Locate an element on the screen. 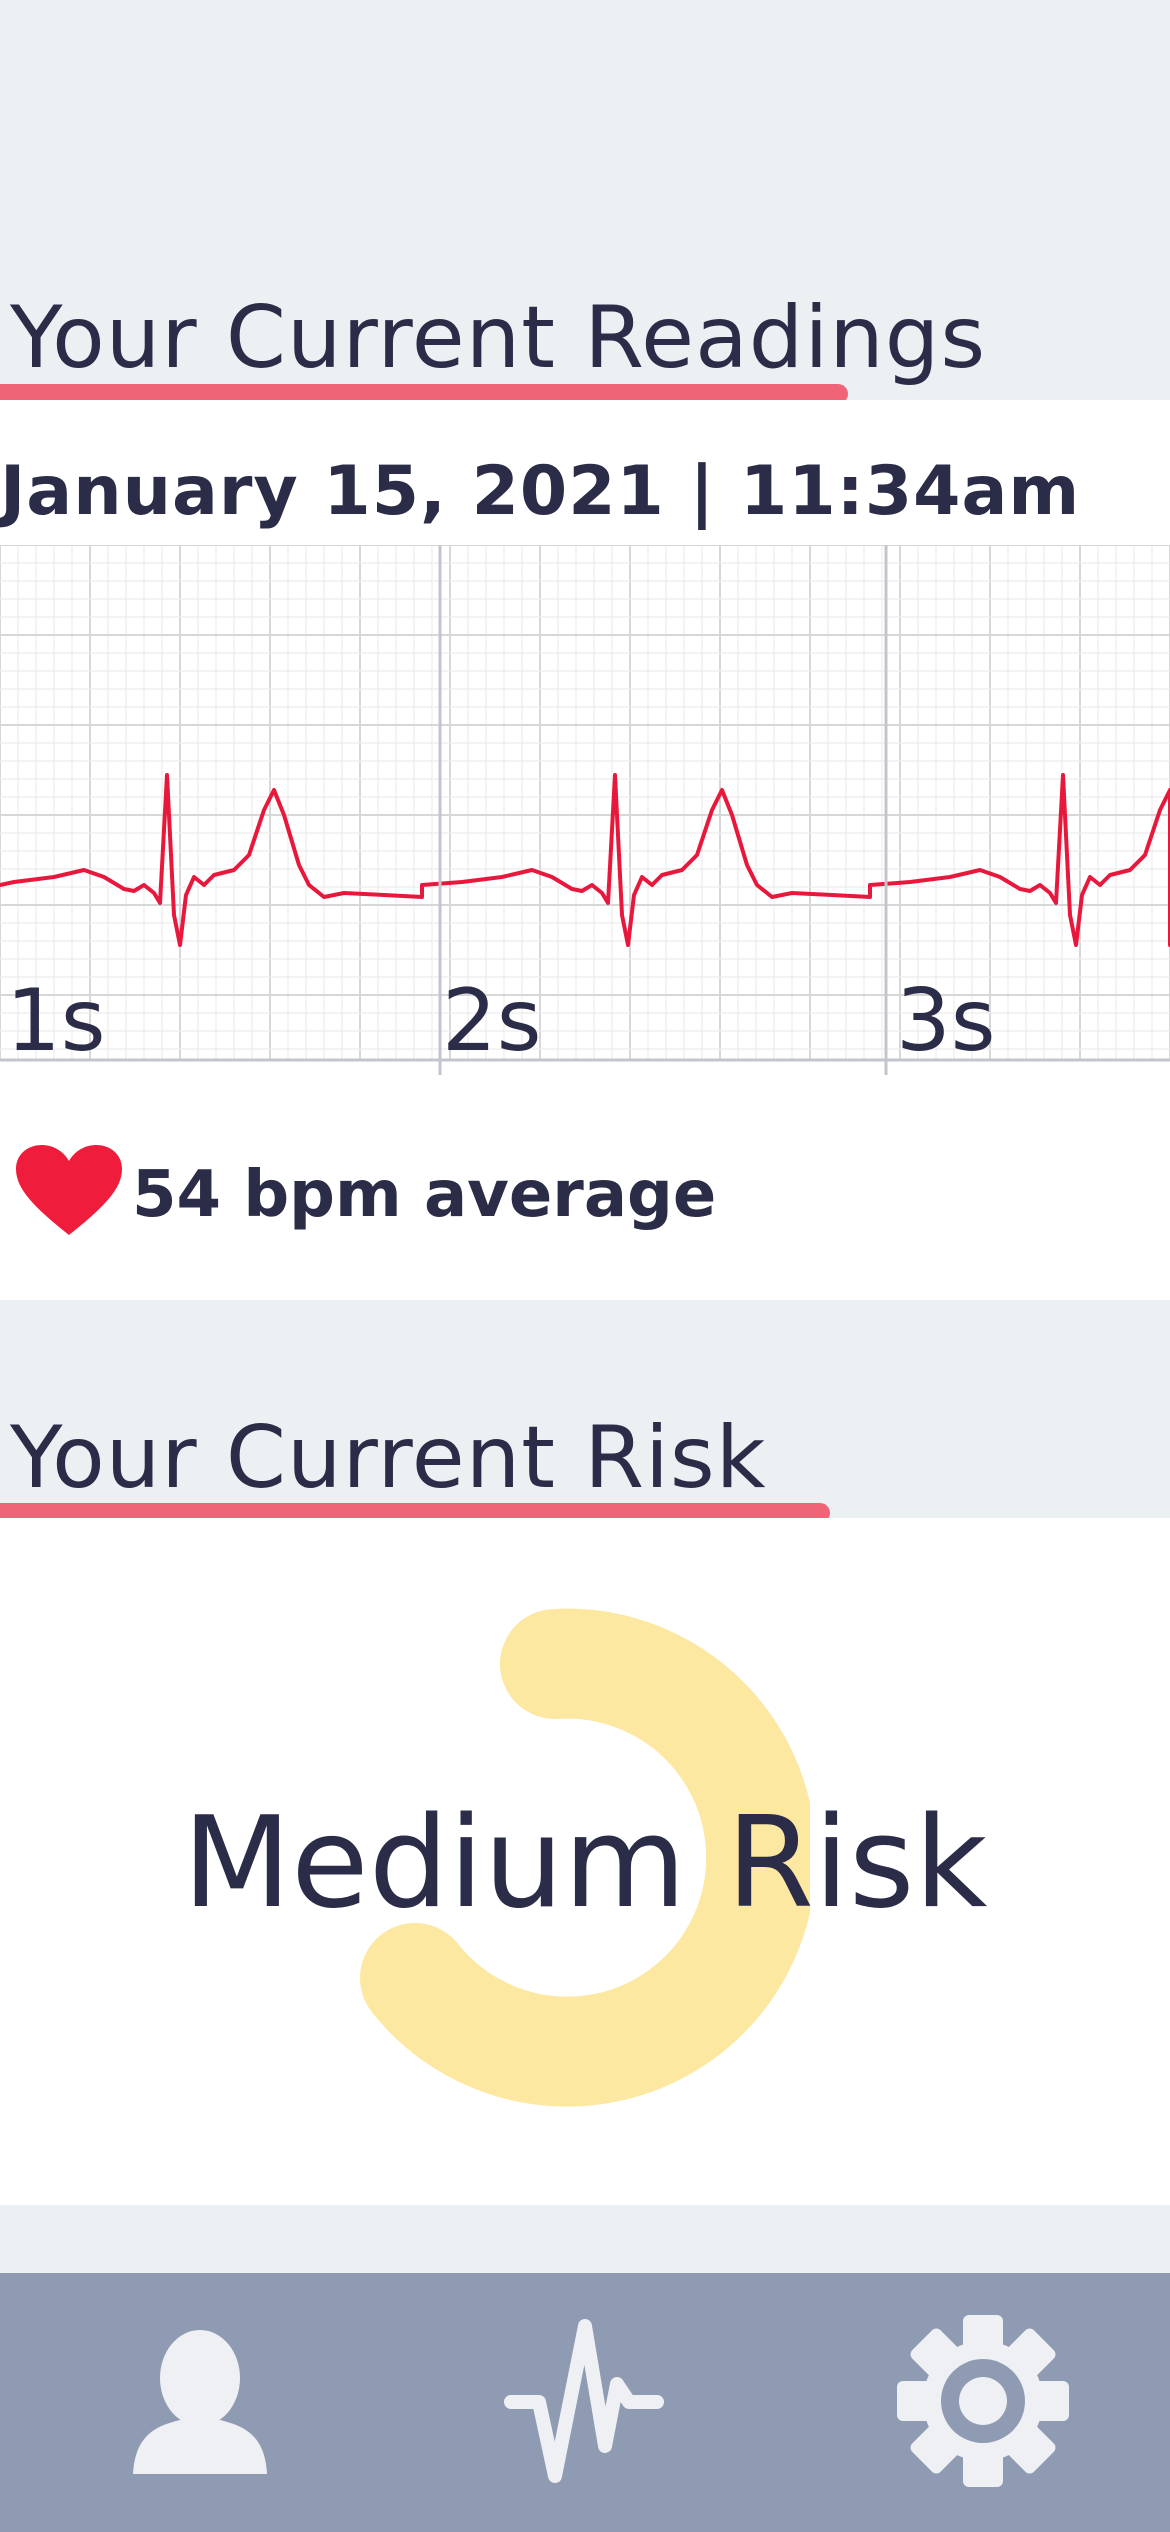 The height and width of the screenshot is (2532, 1170). ecg-trace is located at coordinates (585, 860).